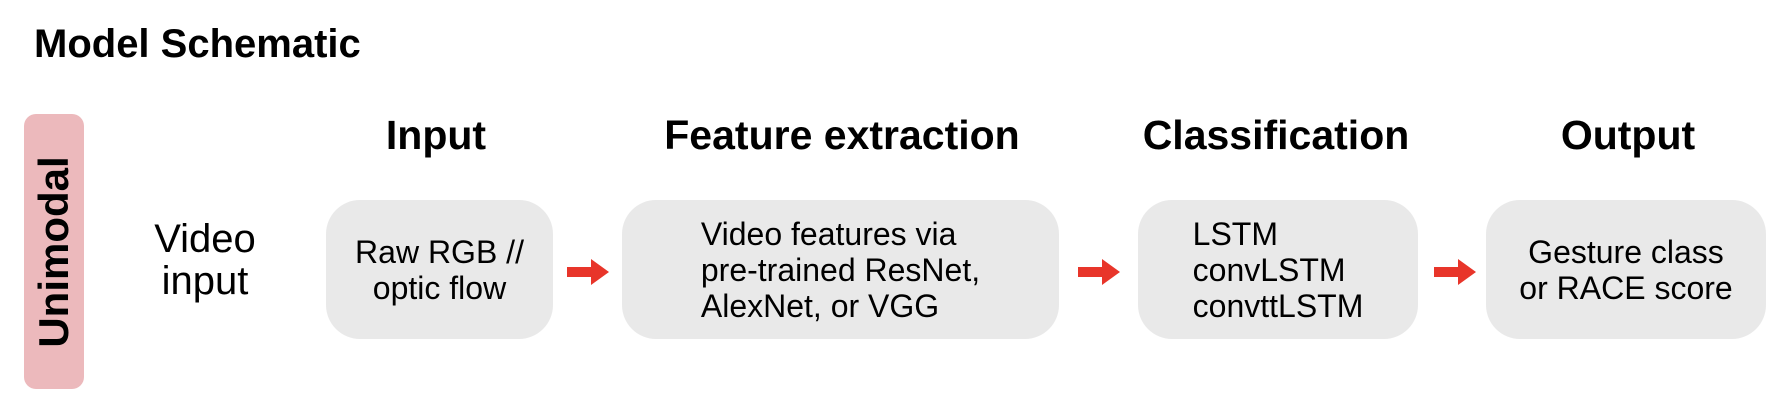  I want to click on row-tag: Unimodal, so click(54, 251).